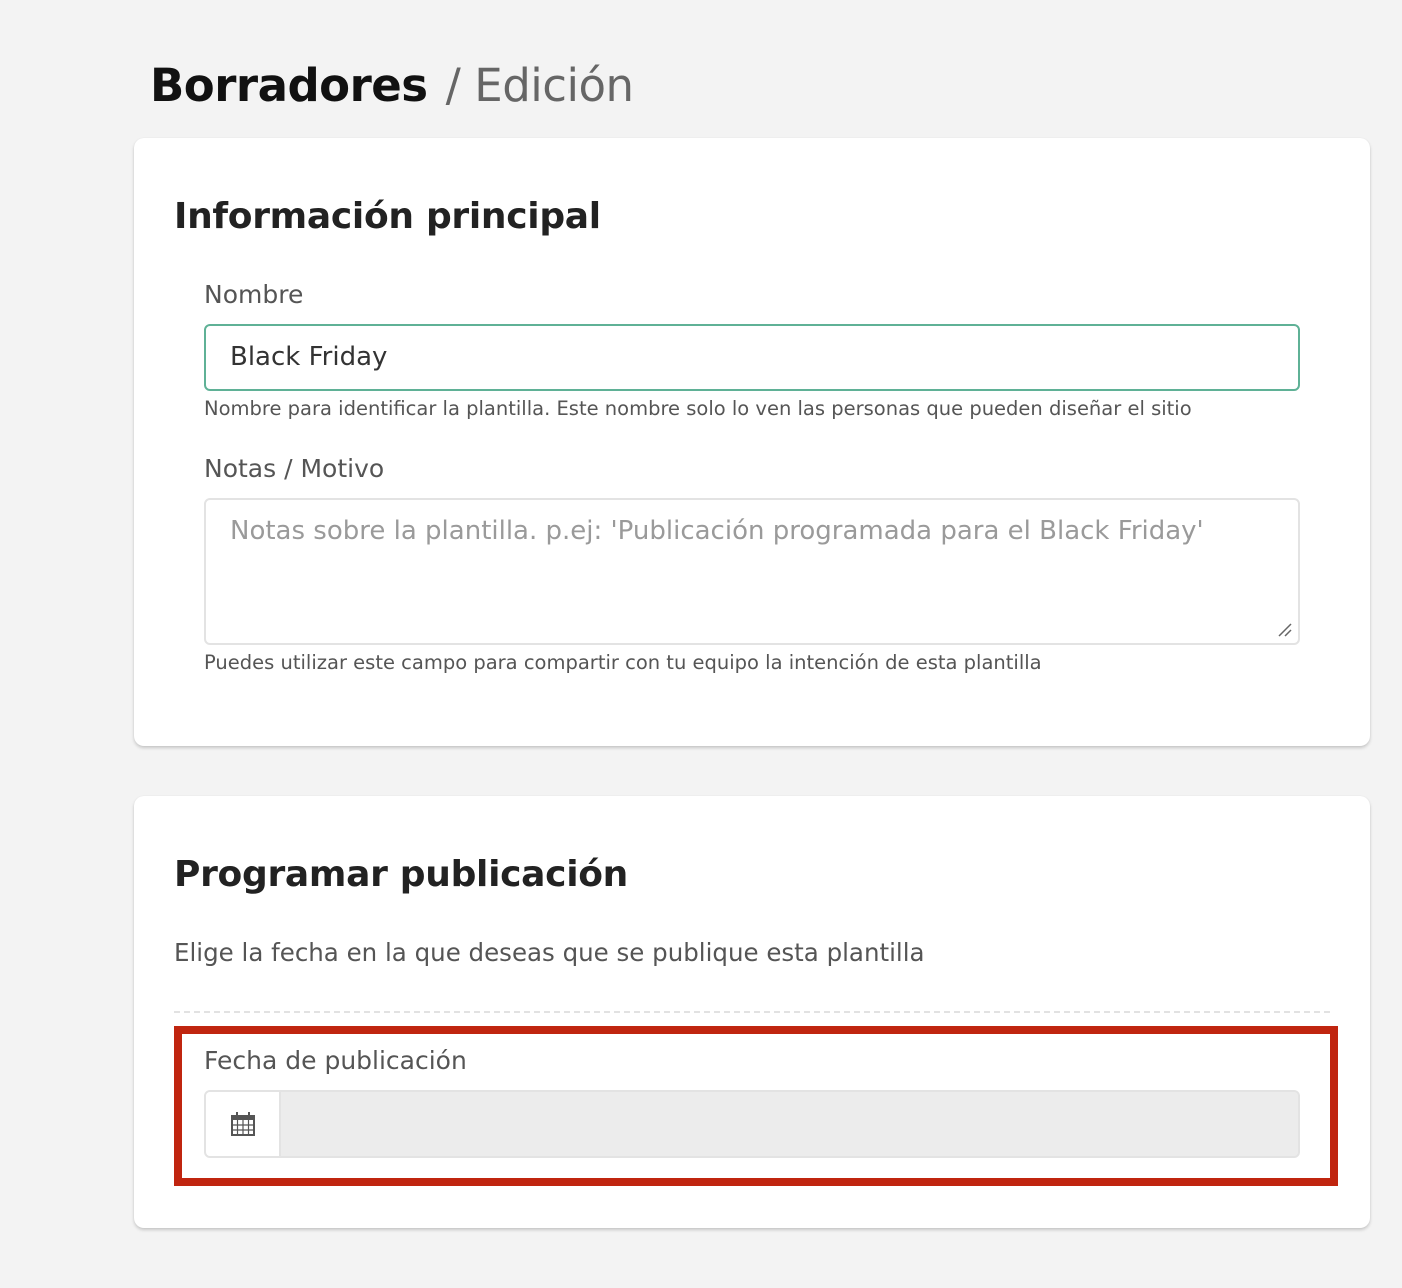 The image size is (1402, 1288). What do you see at coordinates (554, 85) in the screenshot?
I see `breadcrumb-current: Edición` at bounding box center [554, 85].